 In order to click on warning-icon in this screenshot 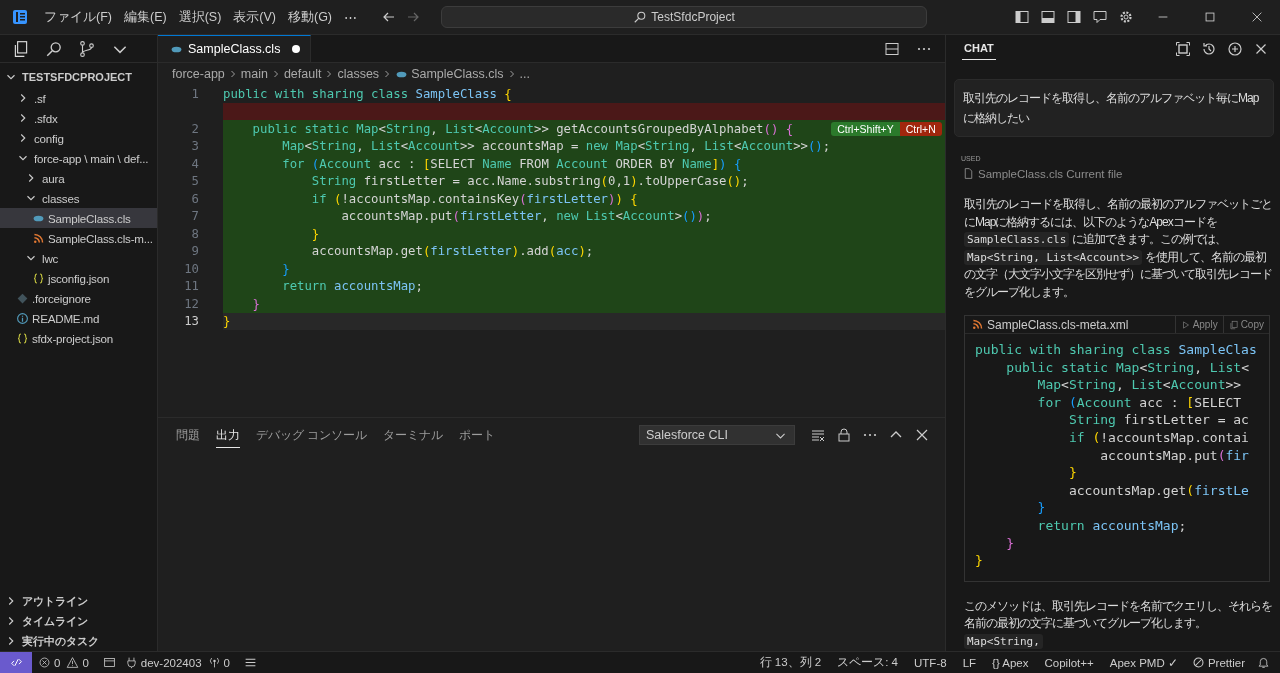, I will do `click(73, 662)`.